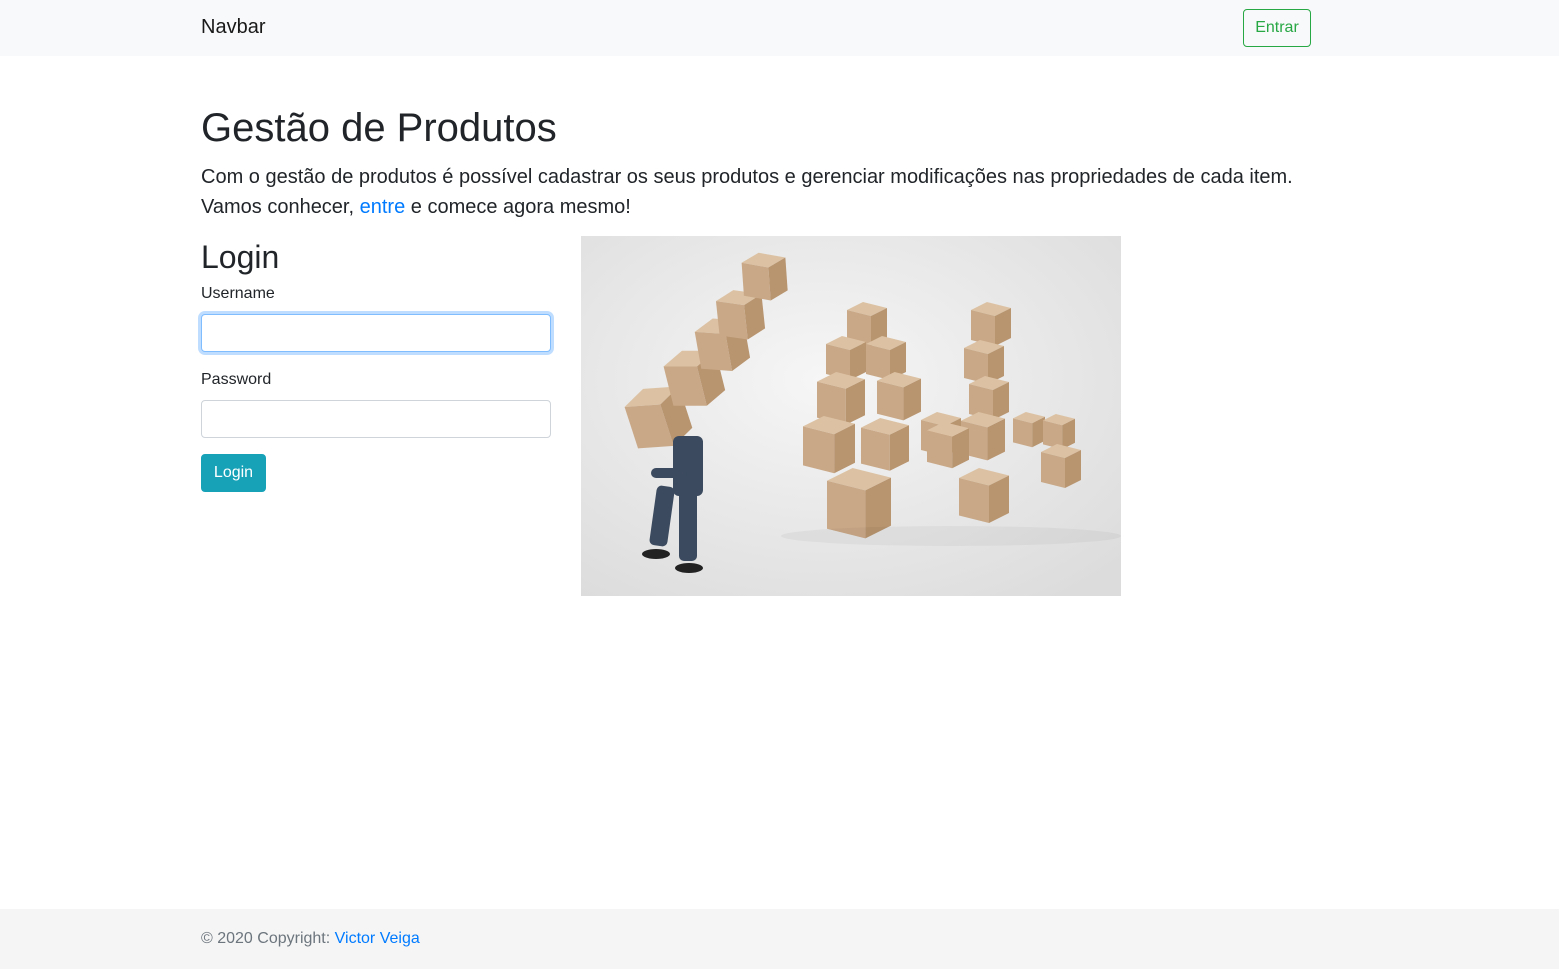 The width and height of the screenshot is (1559, 969). I want to click on copyright-text: © 2020 Copyright:, so click(268, 938).